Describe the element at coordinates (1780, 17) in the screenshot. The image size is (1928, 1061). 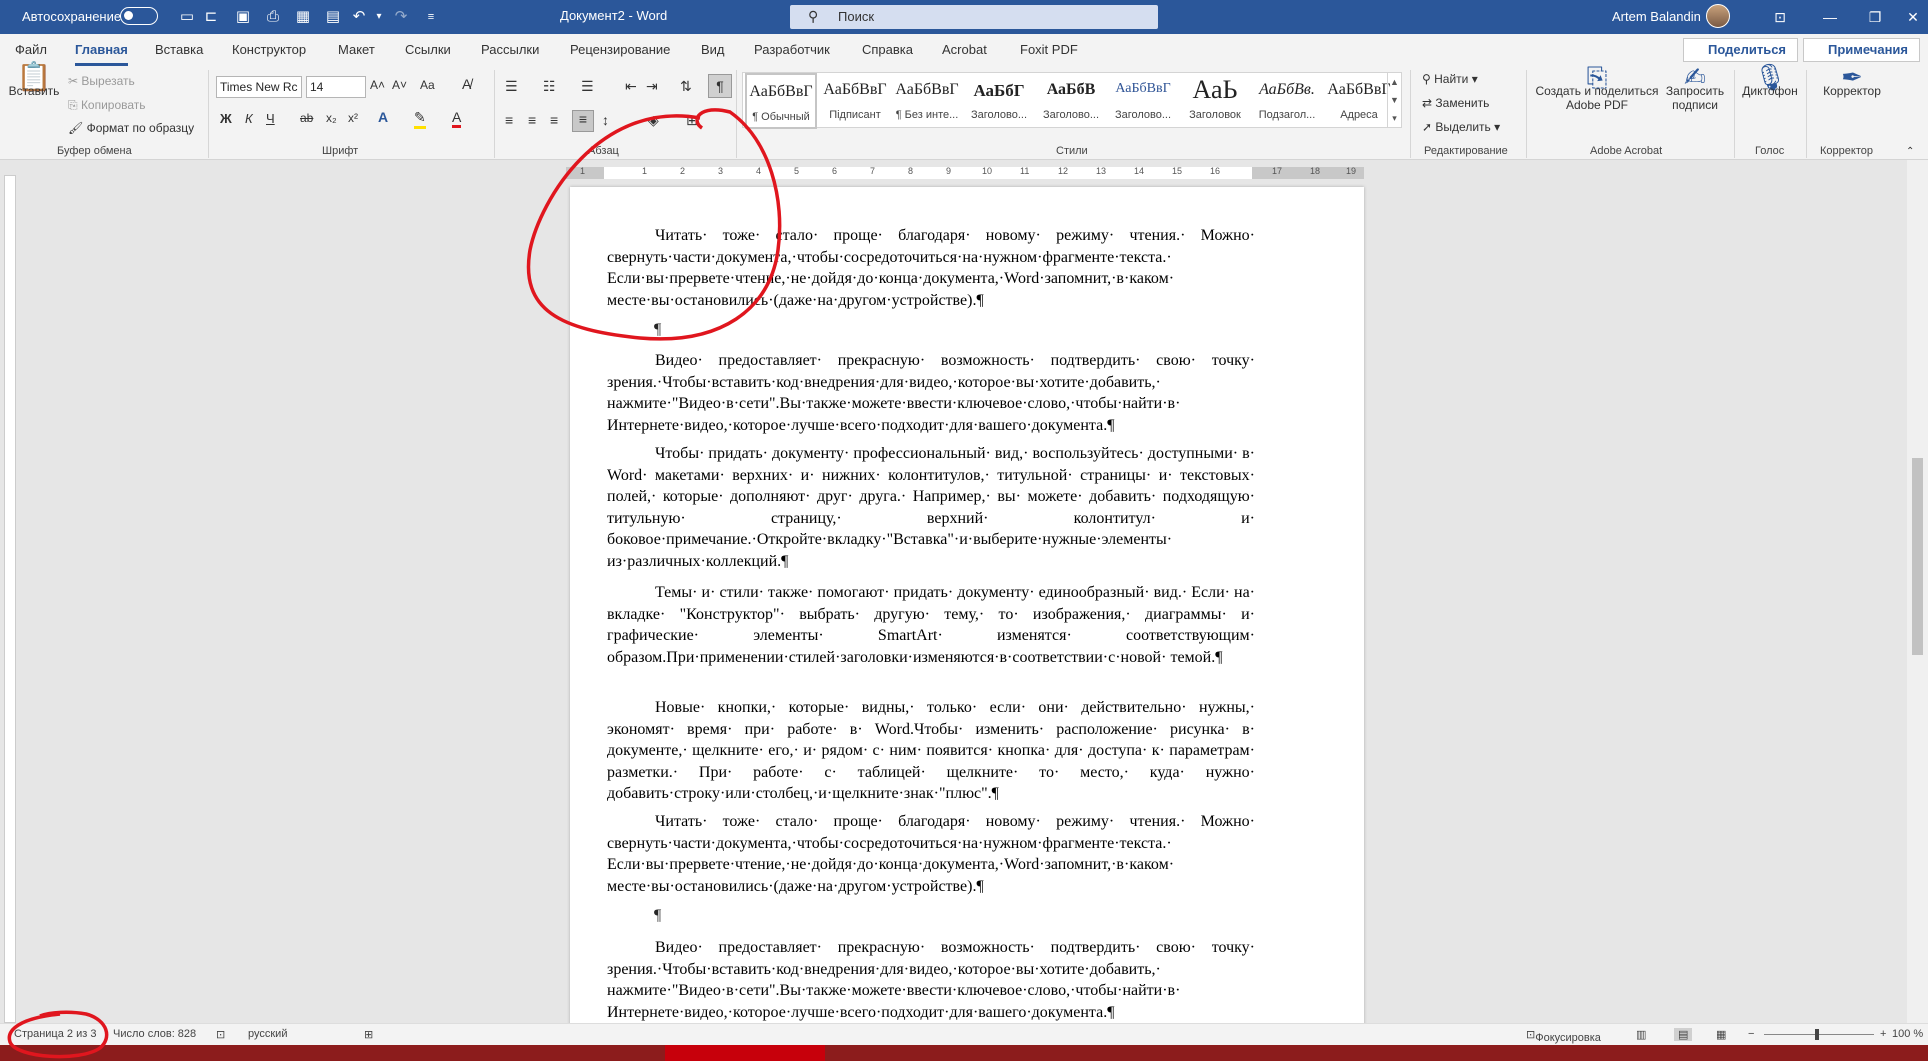
I see `ribbon-display-icon: ⊡` at that location.